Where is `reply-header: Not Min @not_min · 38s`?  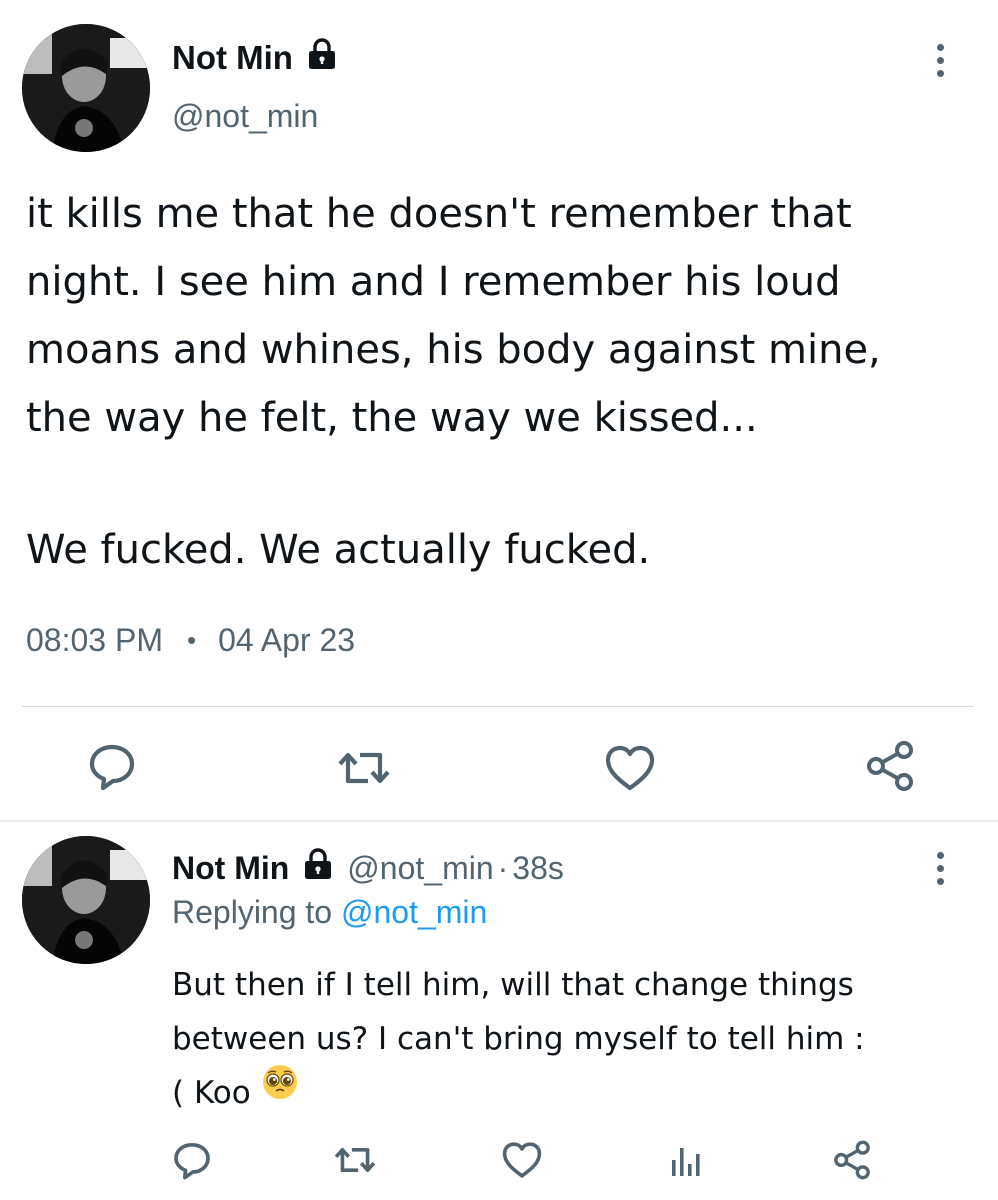
reply-header: Not Min @not_min · 38s is located at coordinates (368, 868).